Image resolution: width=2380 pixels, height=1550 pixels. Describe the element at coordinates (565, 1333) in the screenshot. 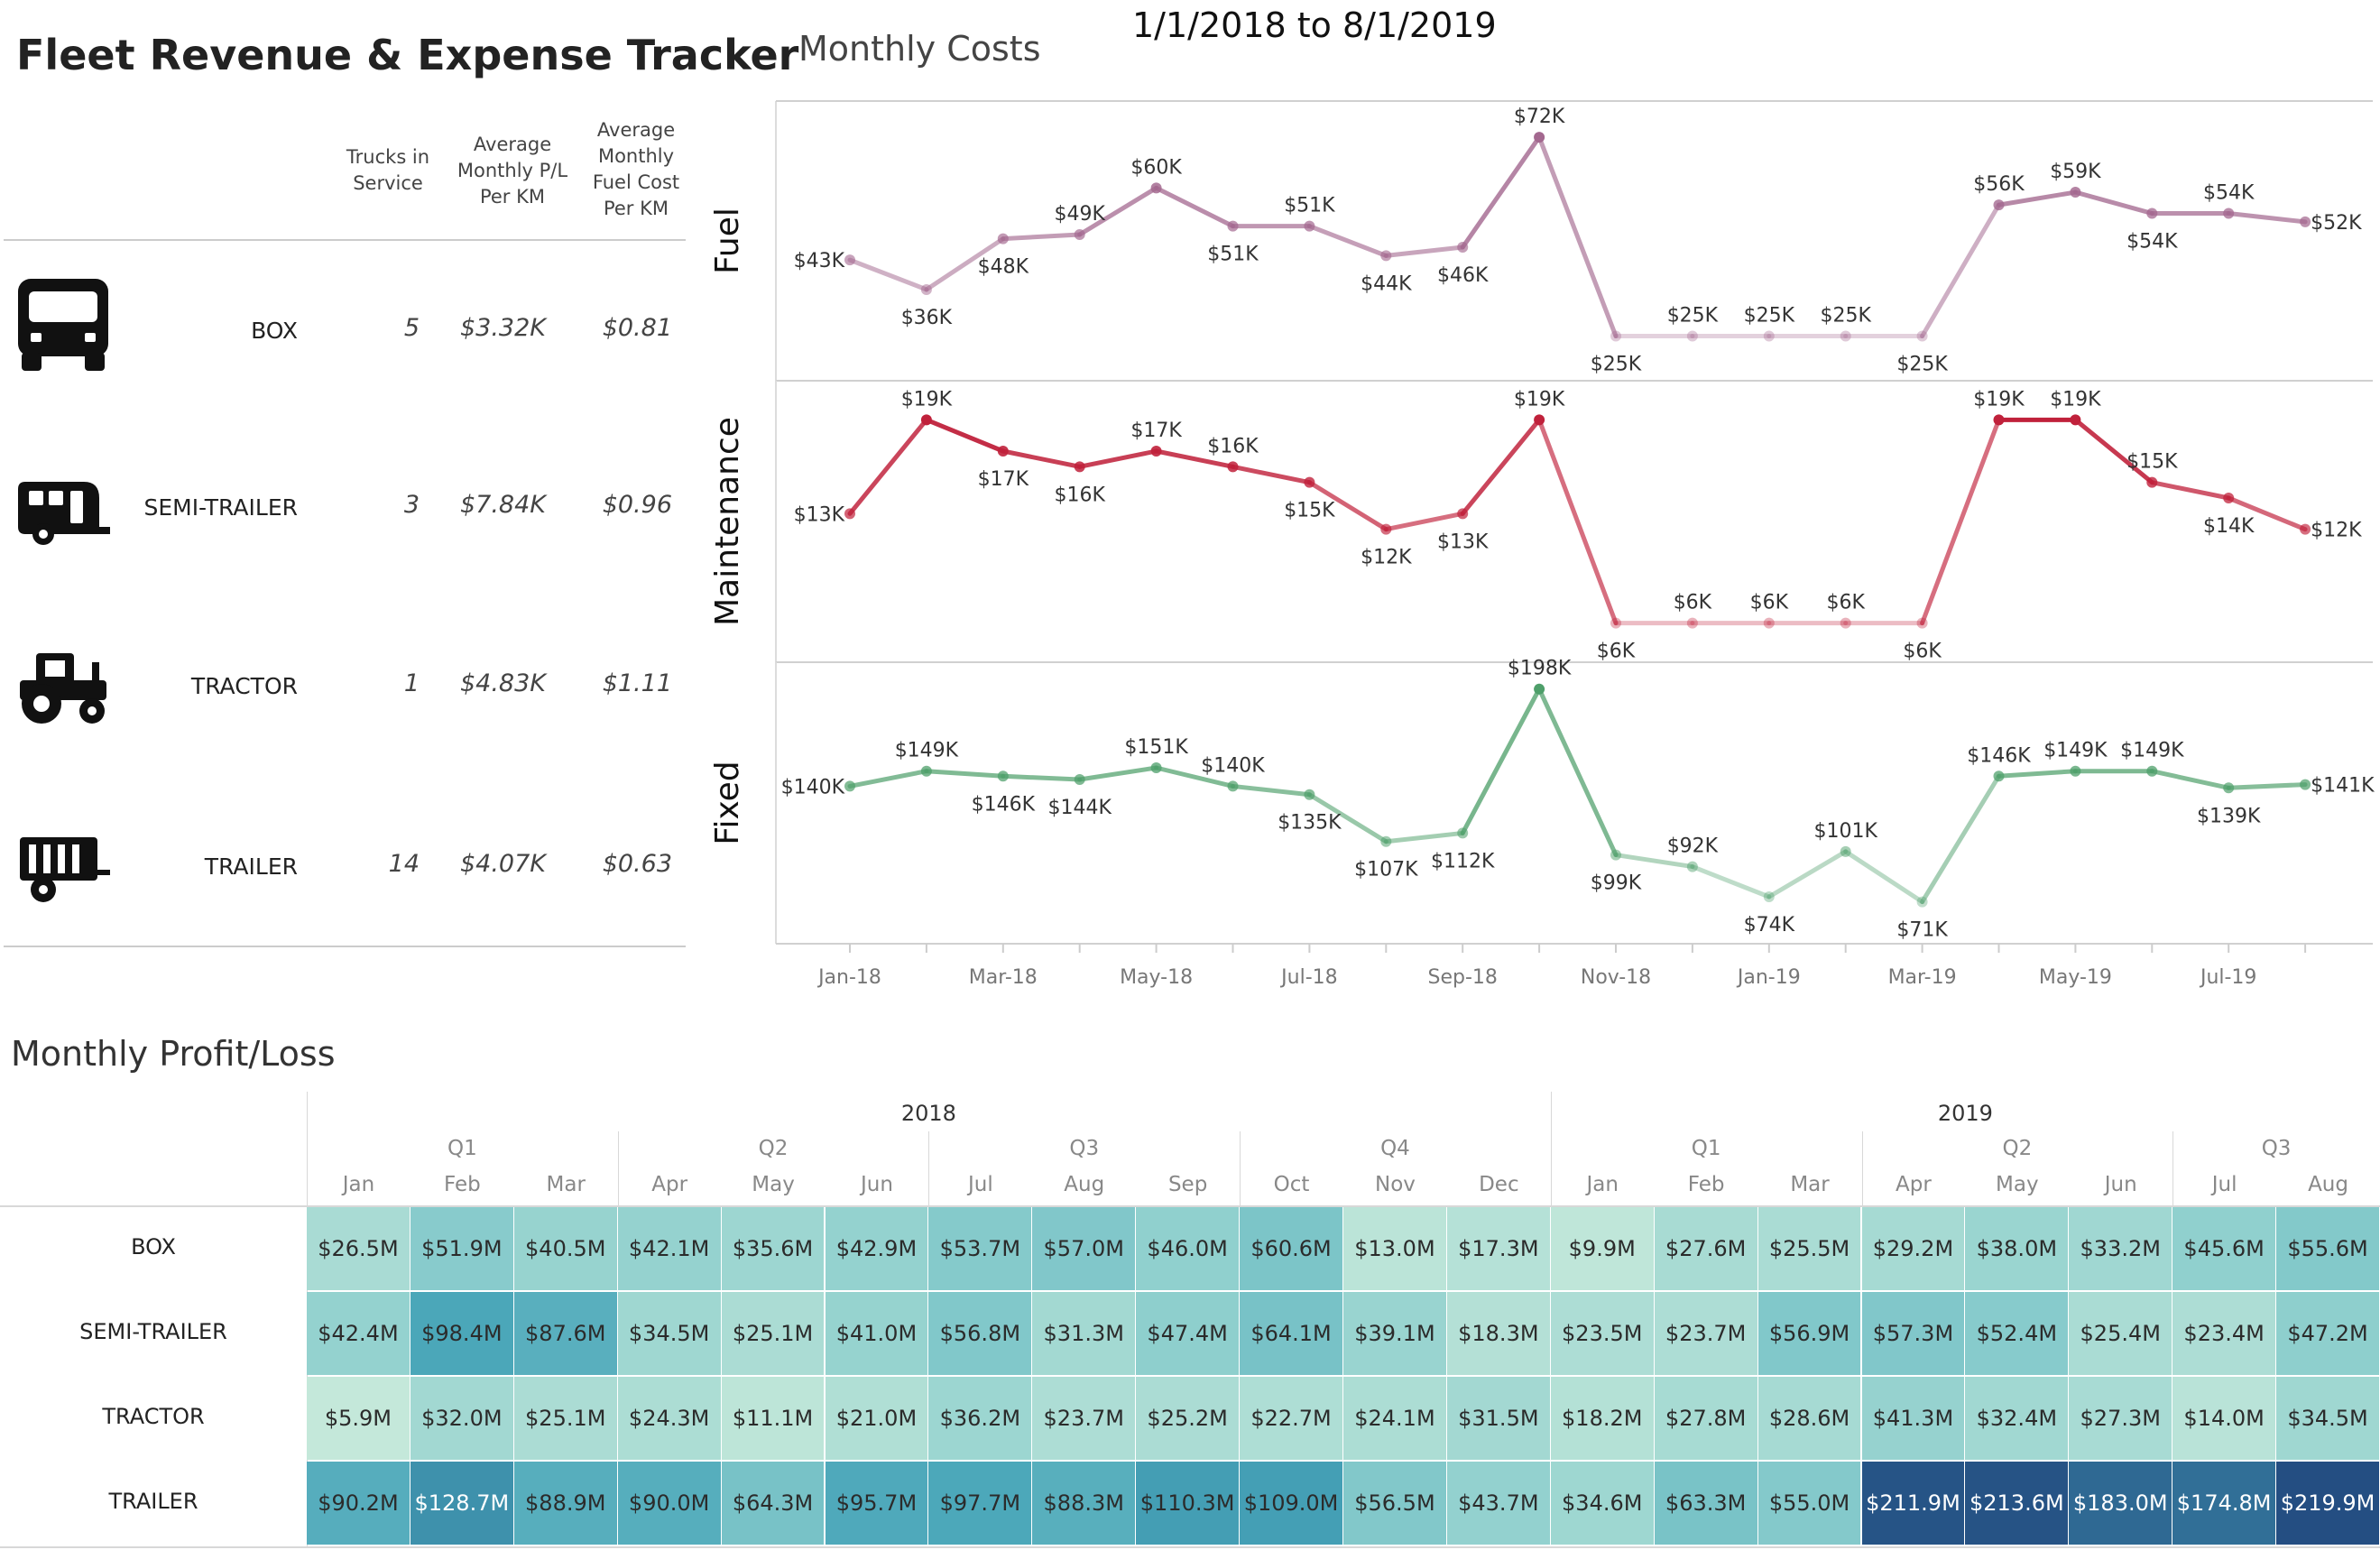

I see `heatmap-cell: $87.6M` at that location.